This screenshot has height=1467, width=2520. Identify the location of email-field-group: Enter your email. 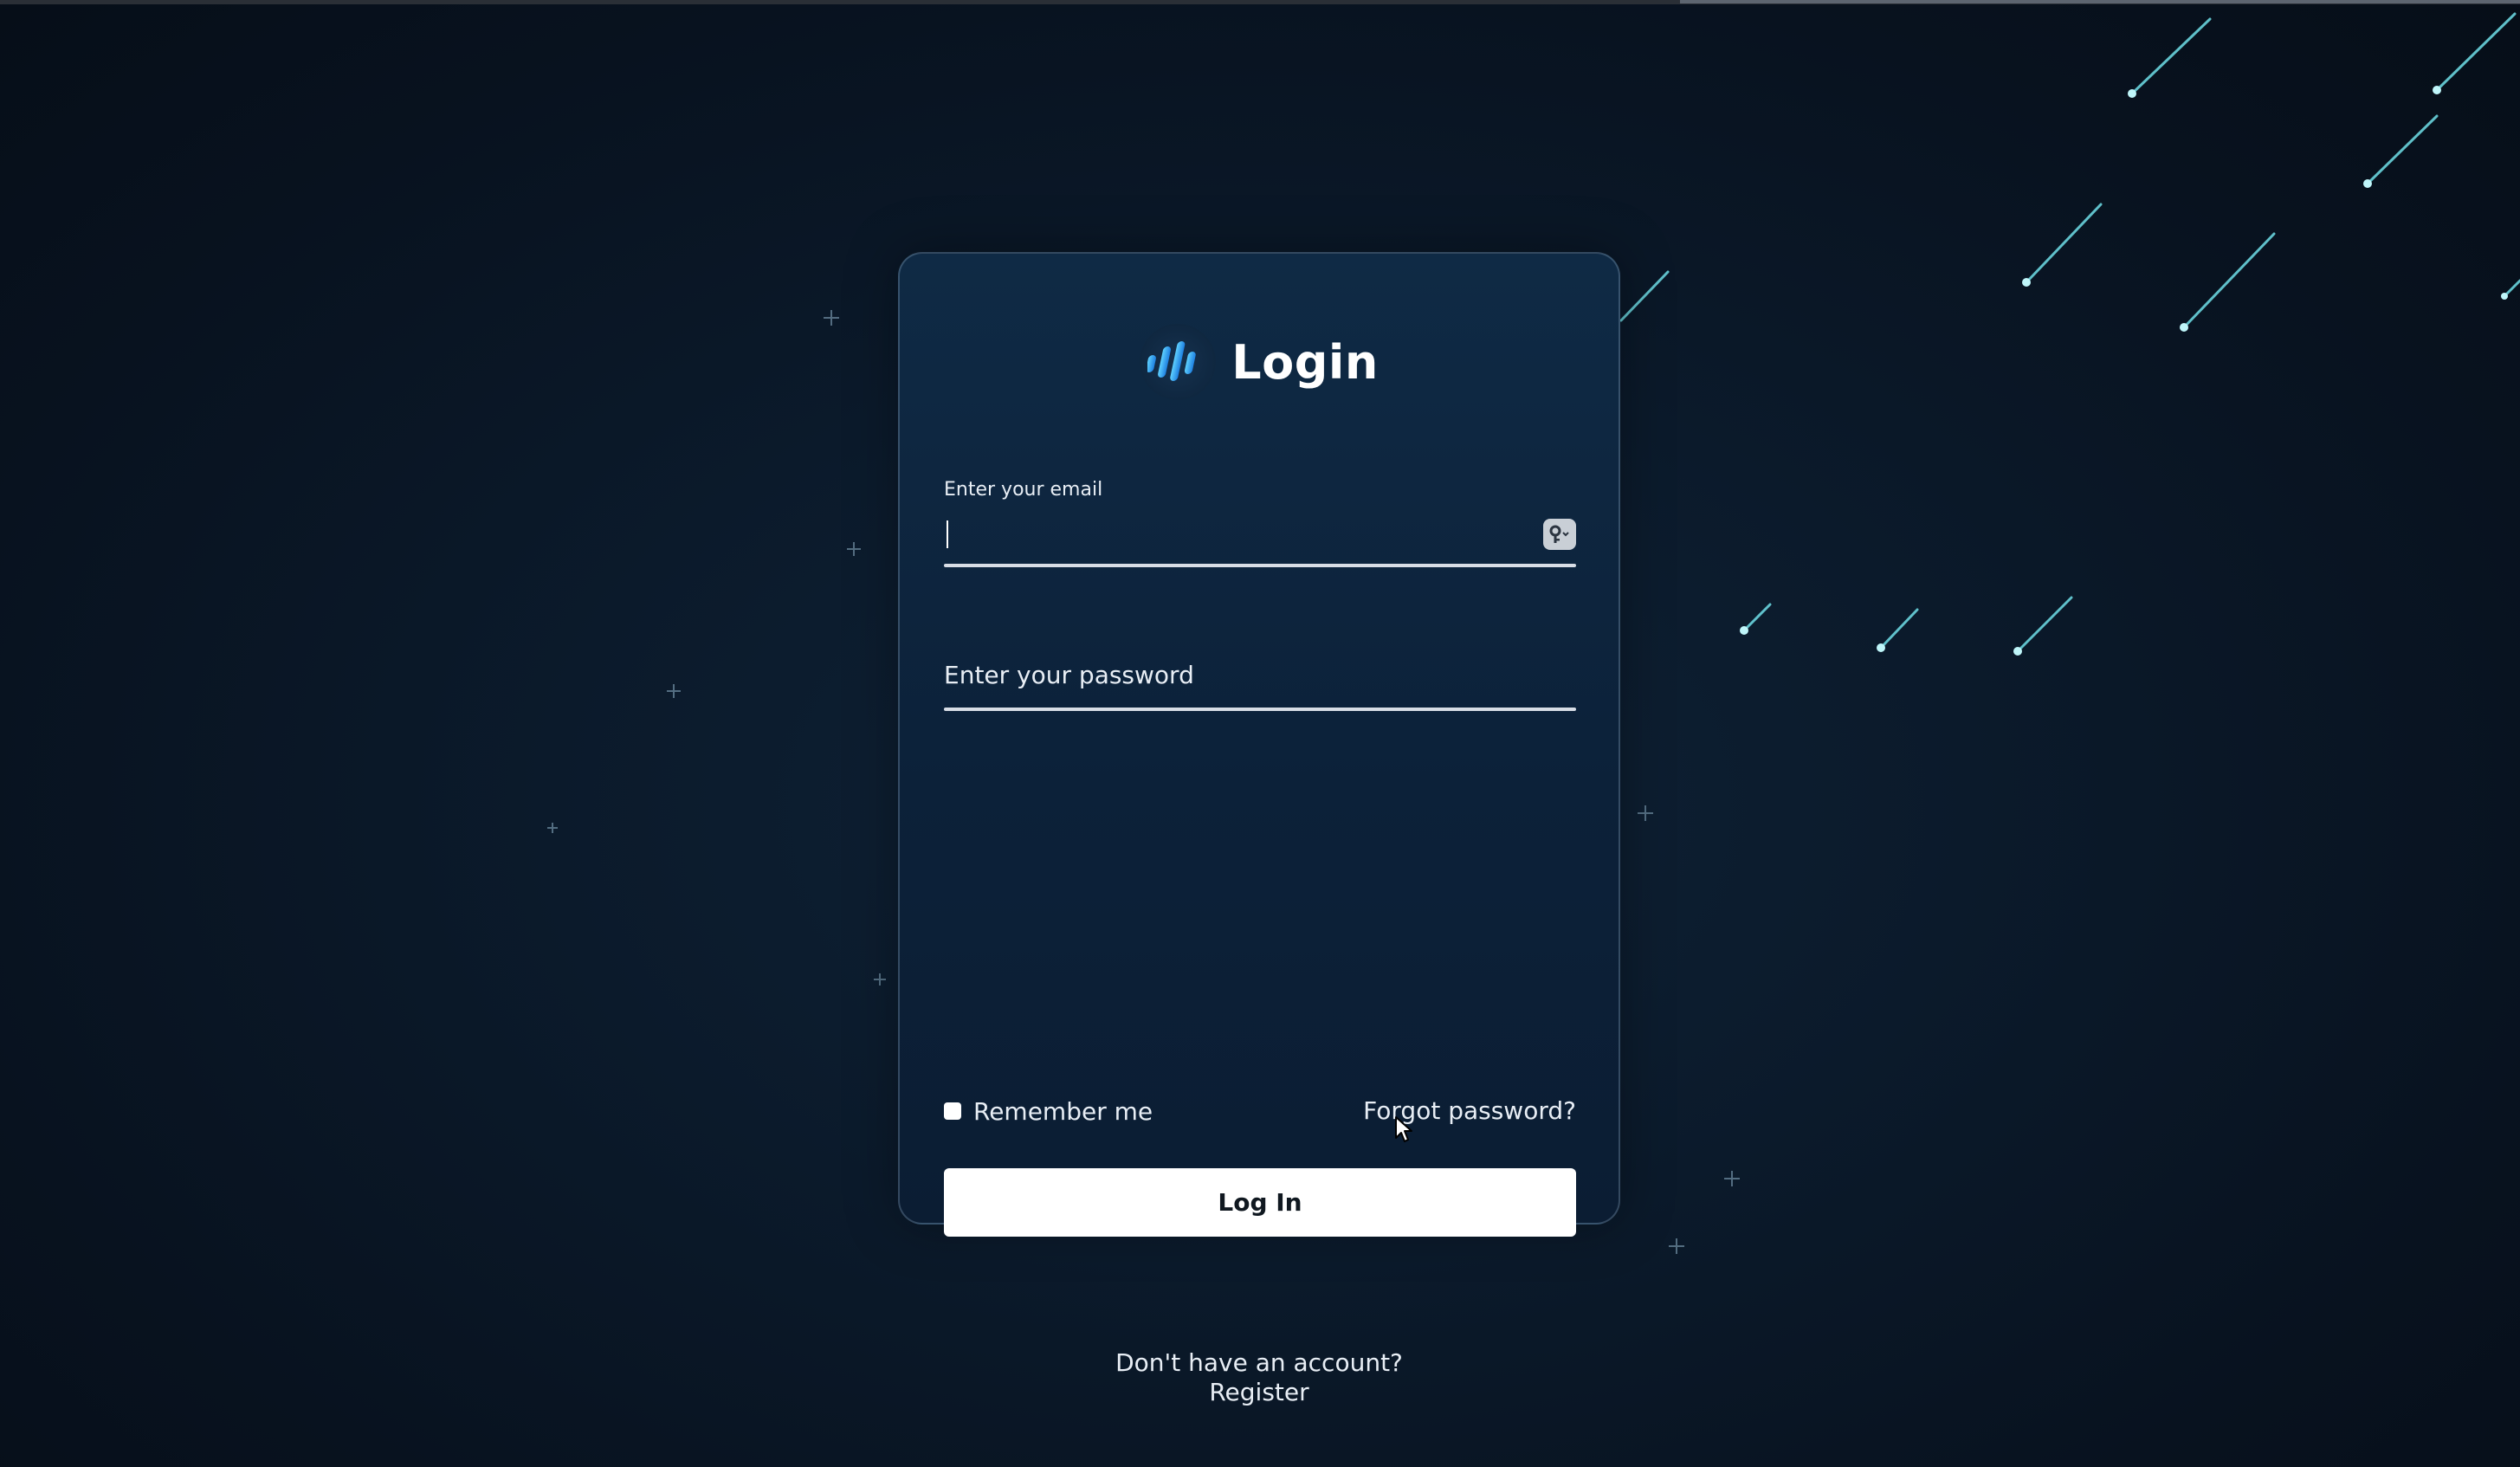
(1260, 526).